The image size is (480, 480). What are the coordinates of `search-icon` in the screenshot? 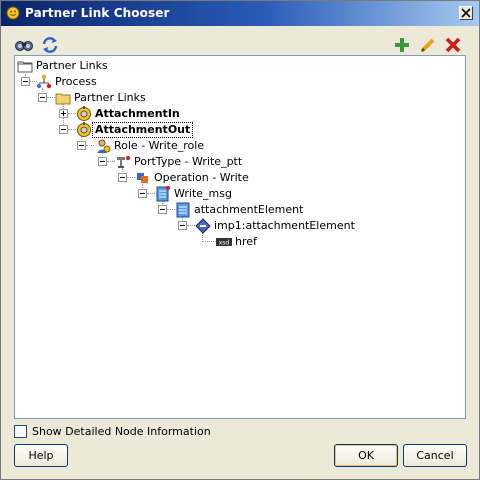 It's located at (24, 46).